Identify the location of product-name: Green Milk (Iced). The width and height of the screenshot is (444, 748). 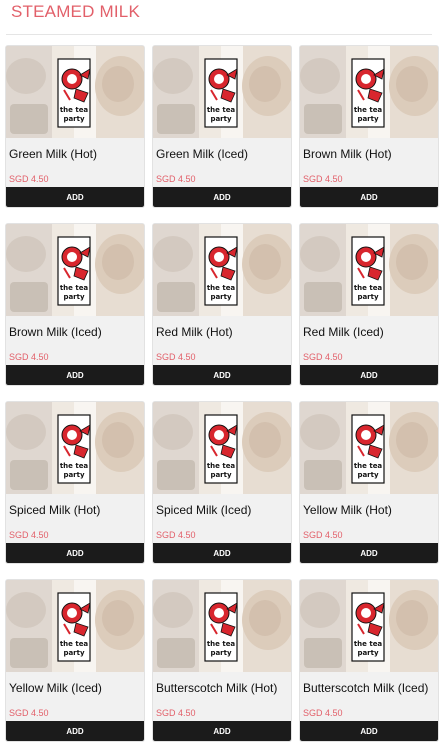
(202, 154).